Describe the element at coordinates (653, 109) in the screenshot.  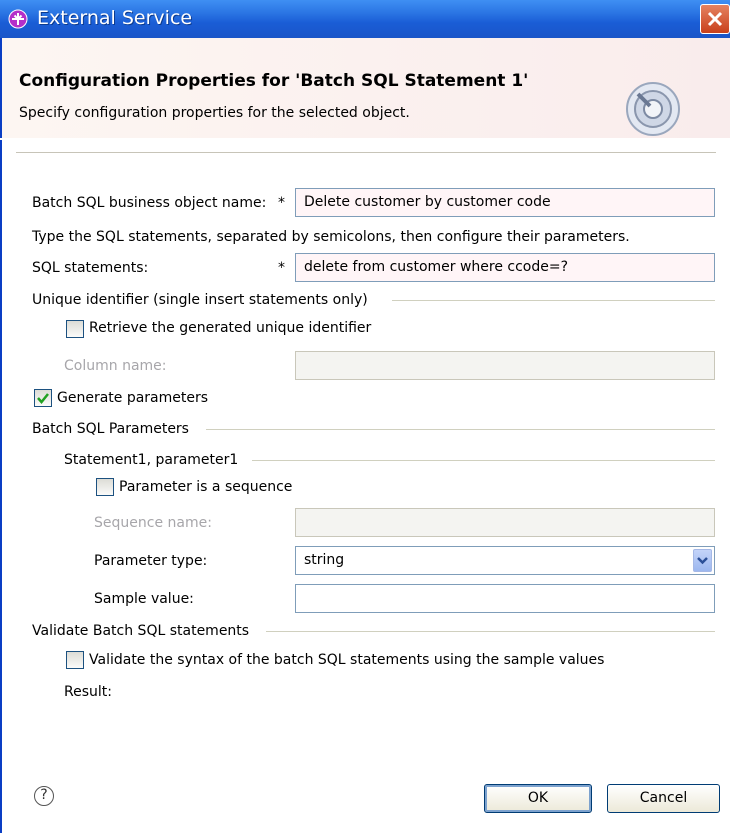
I see `wizard-gear-icon` at that location.